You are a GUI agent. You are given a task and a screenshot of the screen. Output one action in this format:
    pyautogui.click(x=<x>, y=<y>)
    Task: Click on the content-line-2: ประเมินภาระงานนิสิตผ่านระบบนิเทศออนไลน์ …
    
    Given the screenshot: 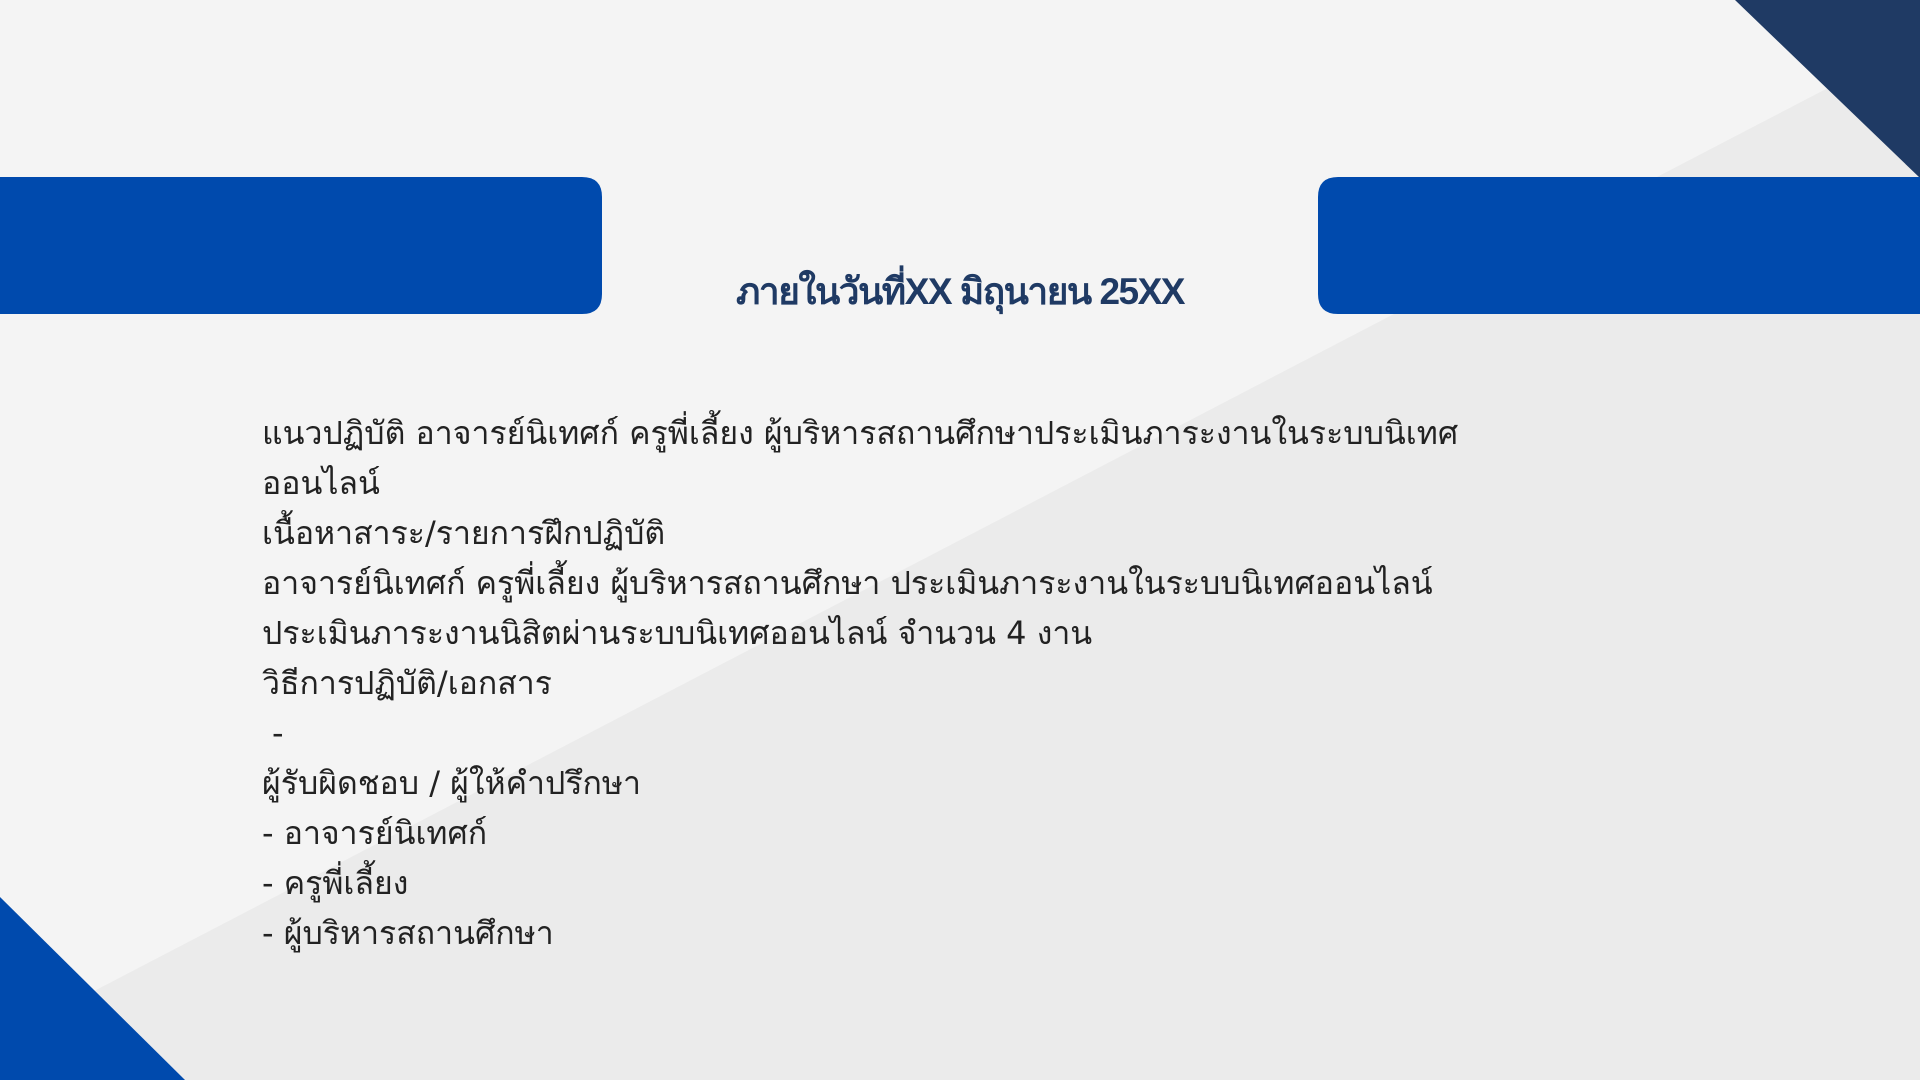 What is the action you would take?
    pyautogui.click(x=677, y=633)
    